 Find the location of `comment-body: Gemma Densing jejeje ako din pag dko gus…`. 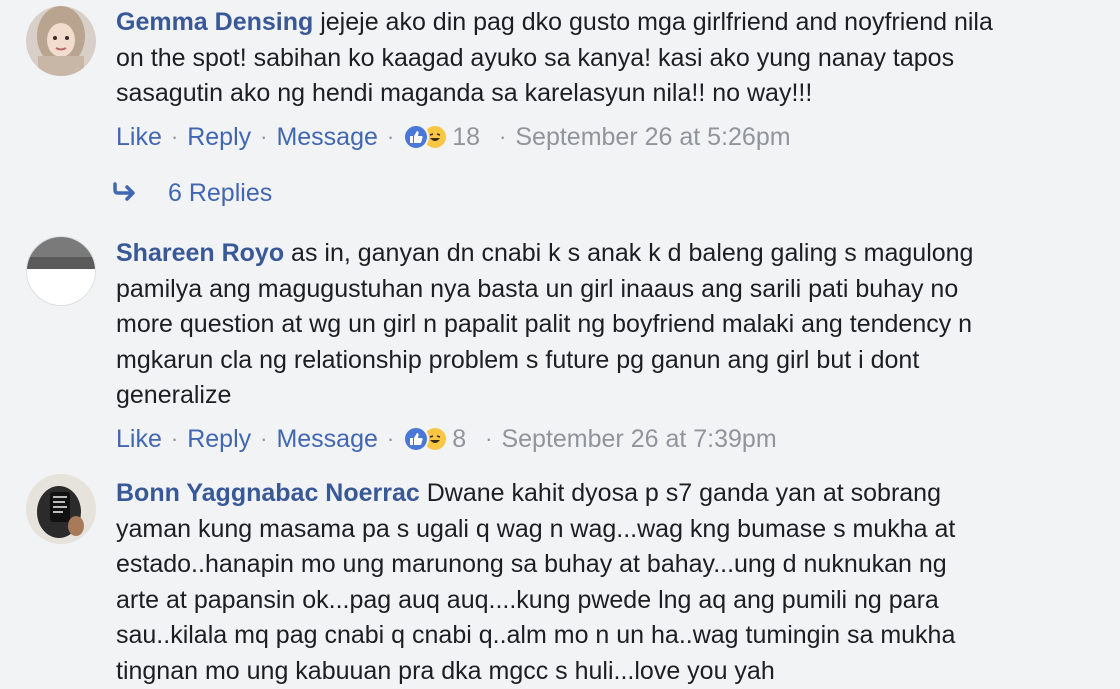

comment-body: Gemma Densing jejeje ako din pag dko gus… is located at coordinates (611, 58).